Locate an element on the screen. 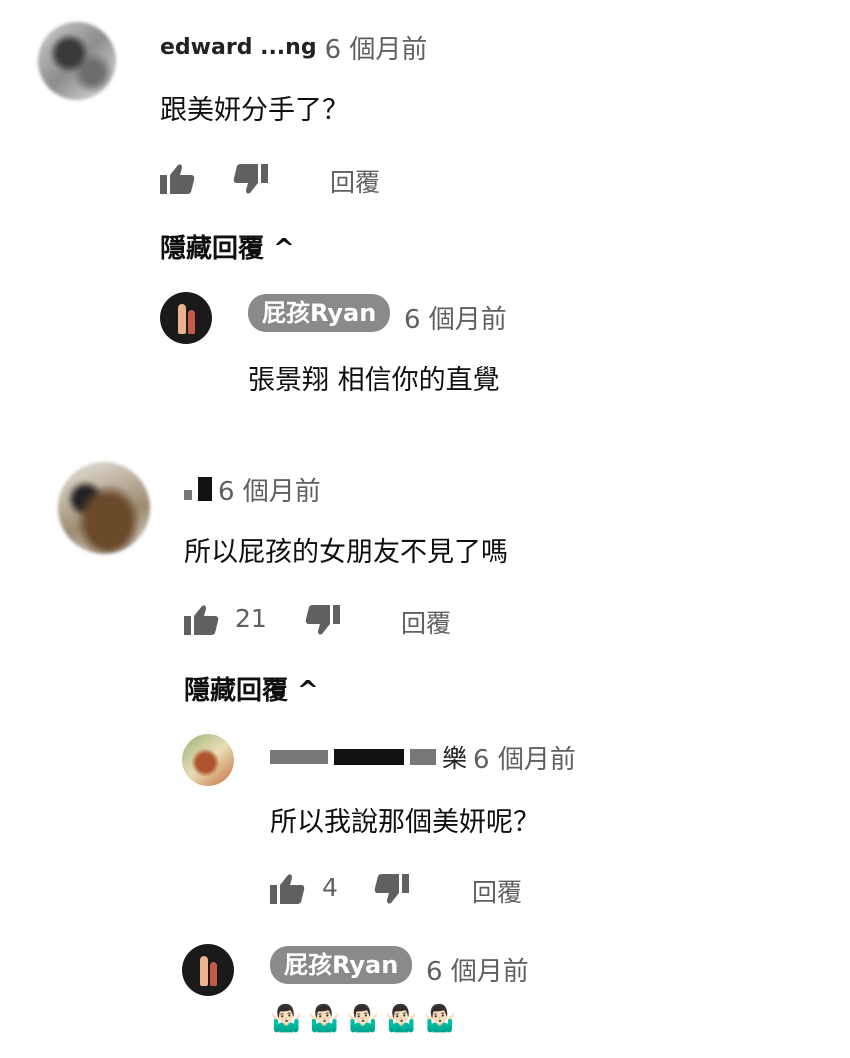 This screenshot has width=850, height=1058. author-name-obscured: edward ...ng is located at coordinates (238, 47).